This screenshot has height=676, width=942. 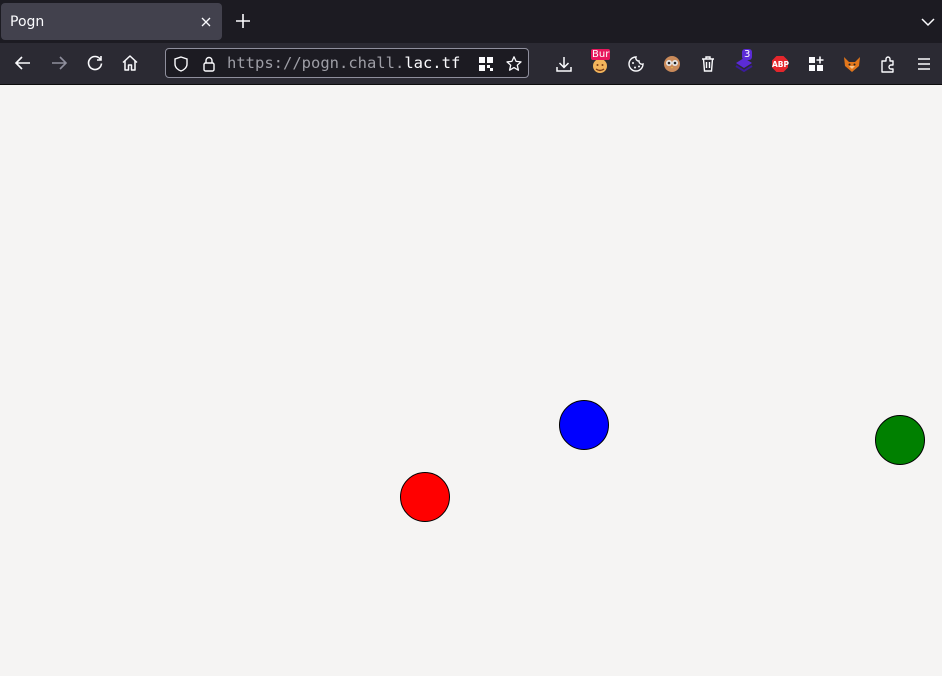 I want to click on close-icon, so click(x=206, y=22).